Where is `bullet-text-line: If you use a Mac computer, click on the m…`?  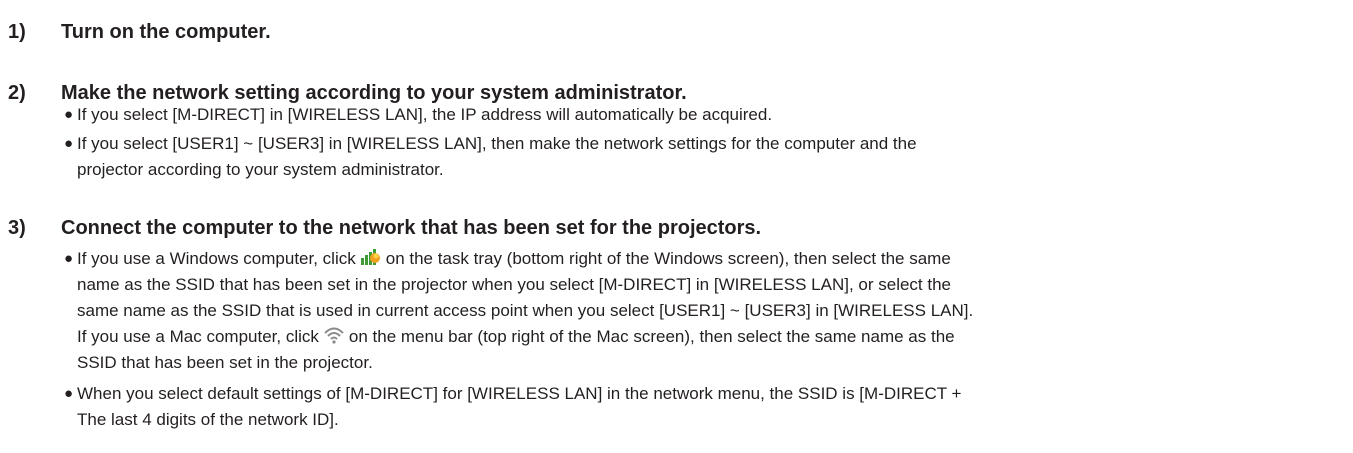 bullet-text-line: If you use a Mac computer, click on the m… is located at coordinates (710, 337).